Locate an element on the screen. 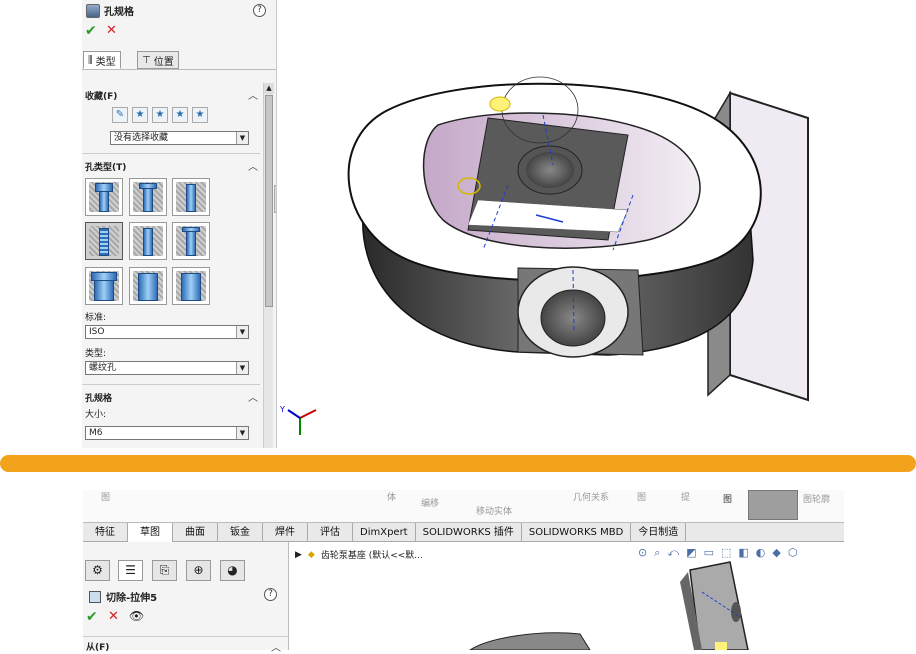 The height and width of the screenshot is (654, 916). hole-spec-title: 孔规格 is located at coordinates (99, 399).